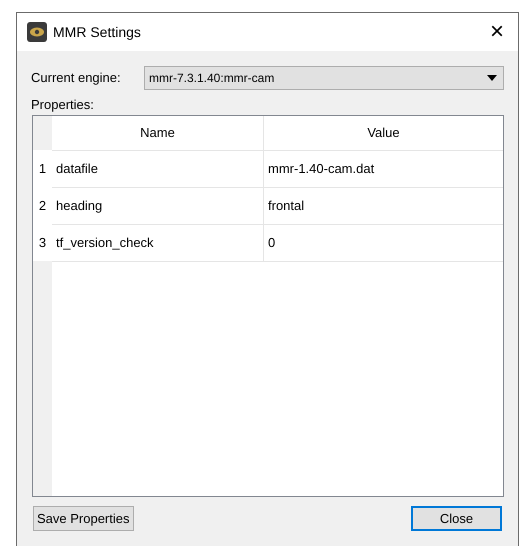 The width and height of the screenshot is (529, 546). Describe the element at coordinates (383, 133) in the screenshot. I see `column-header: Value` at that location.